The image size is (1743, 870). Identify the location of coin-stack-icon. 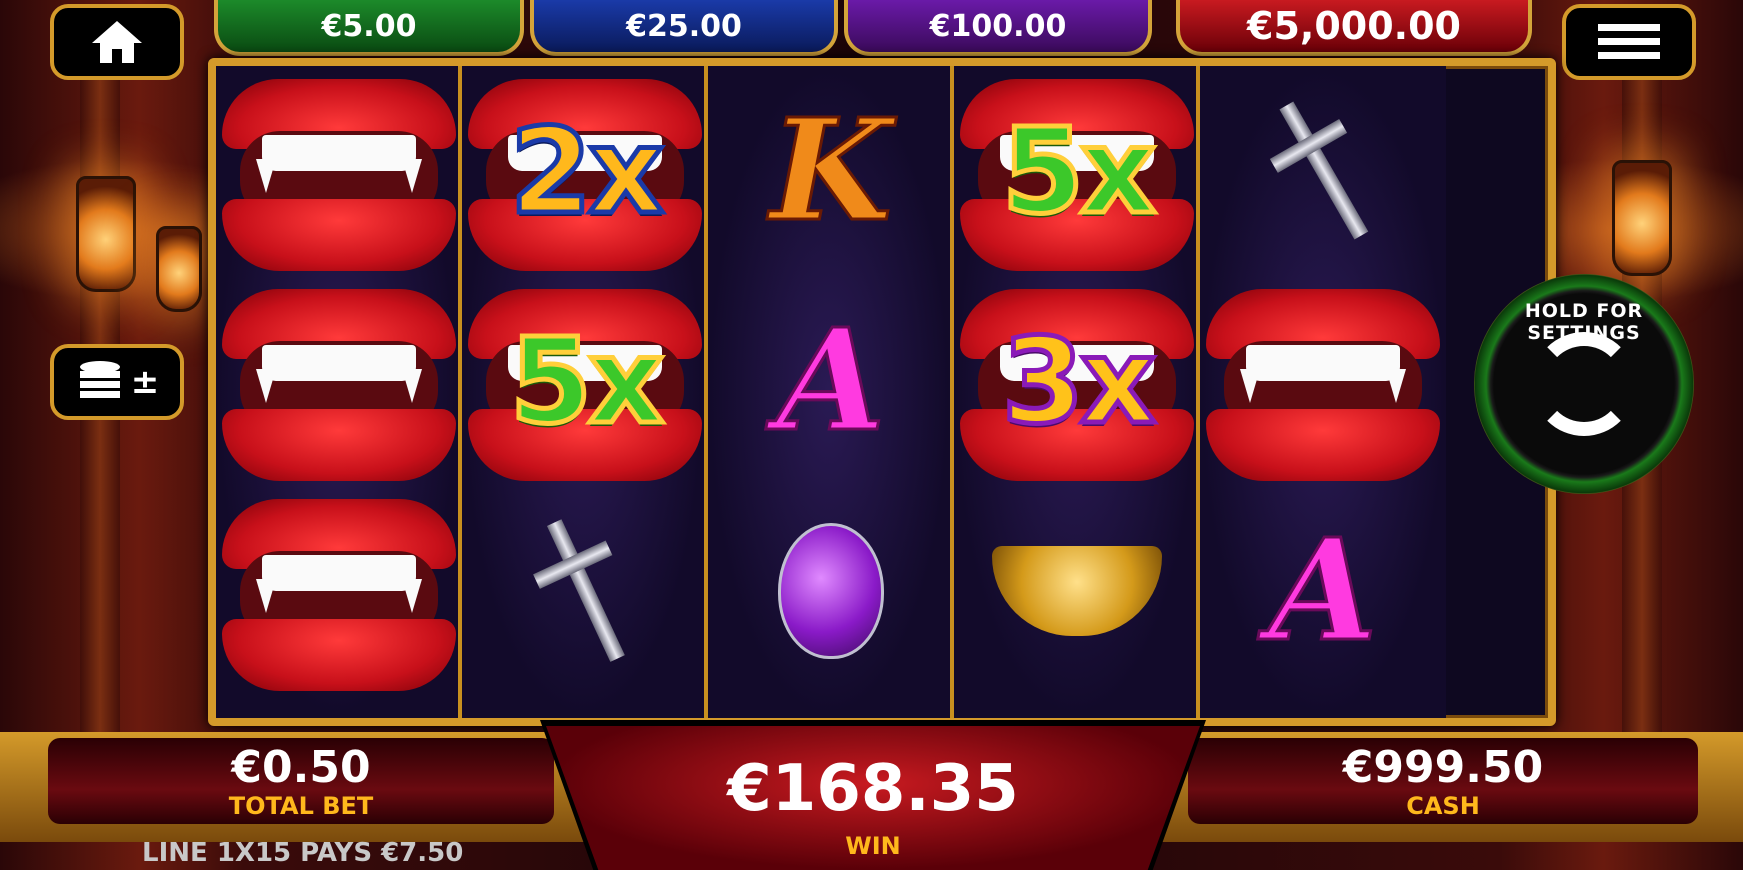
(99, 379).